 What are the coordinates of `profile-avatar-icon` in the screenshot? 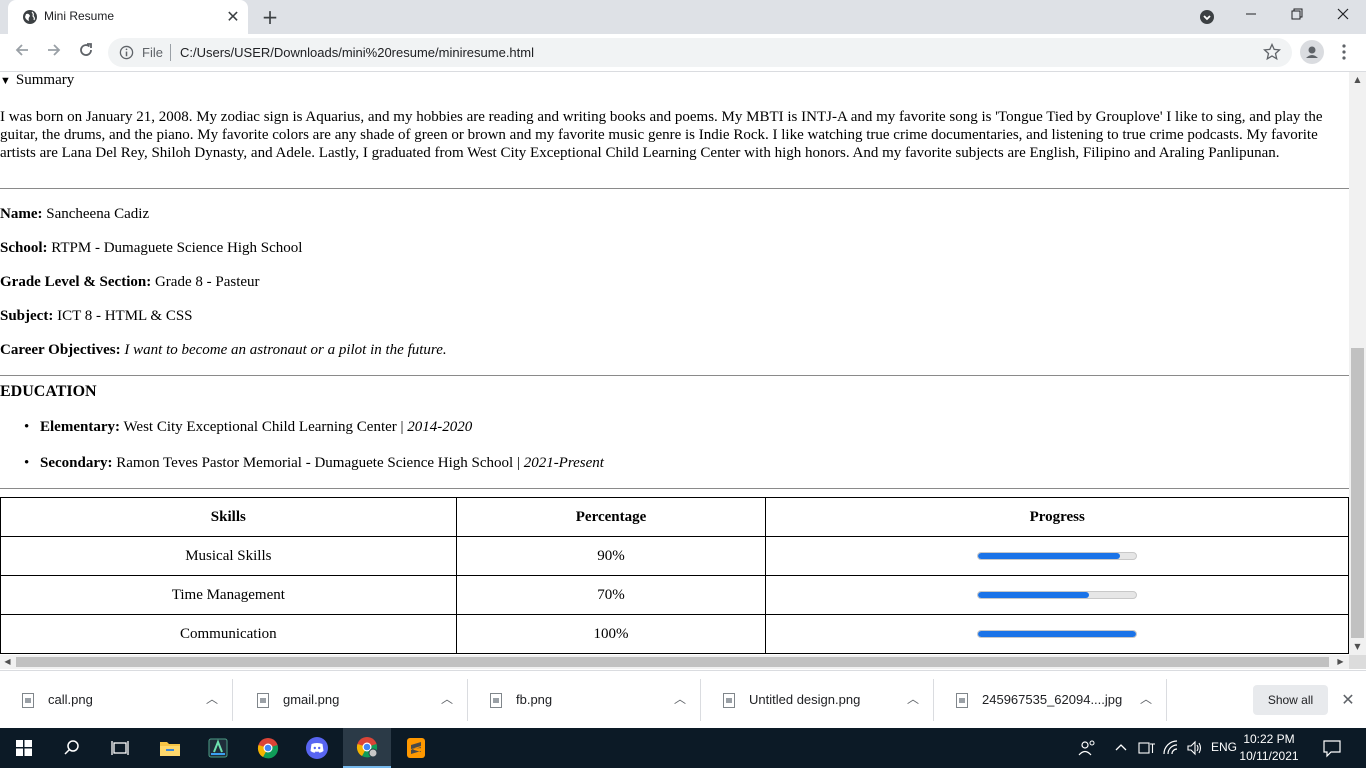 It's located at (1312, 52).